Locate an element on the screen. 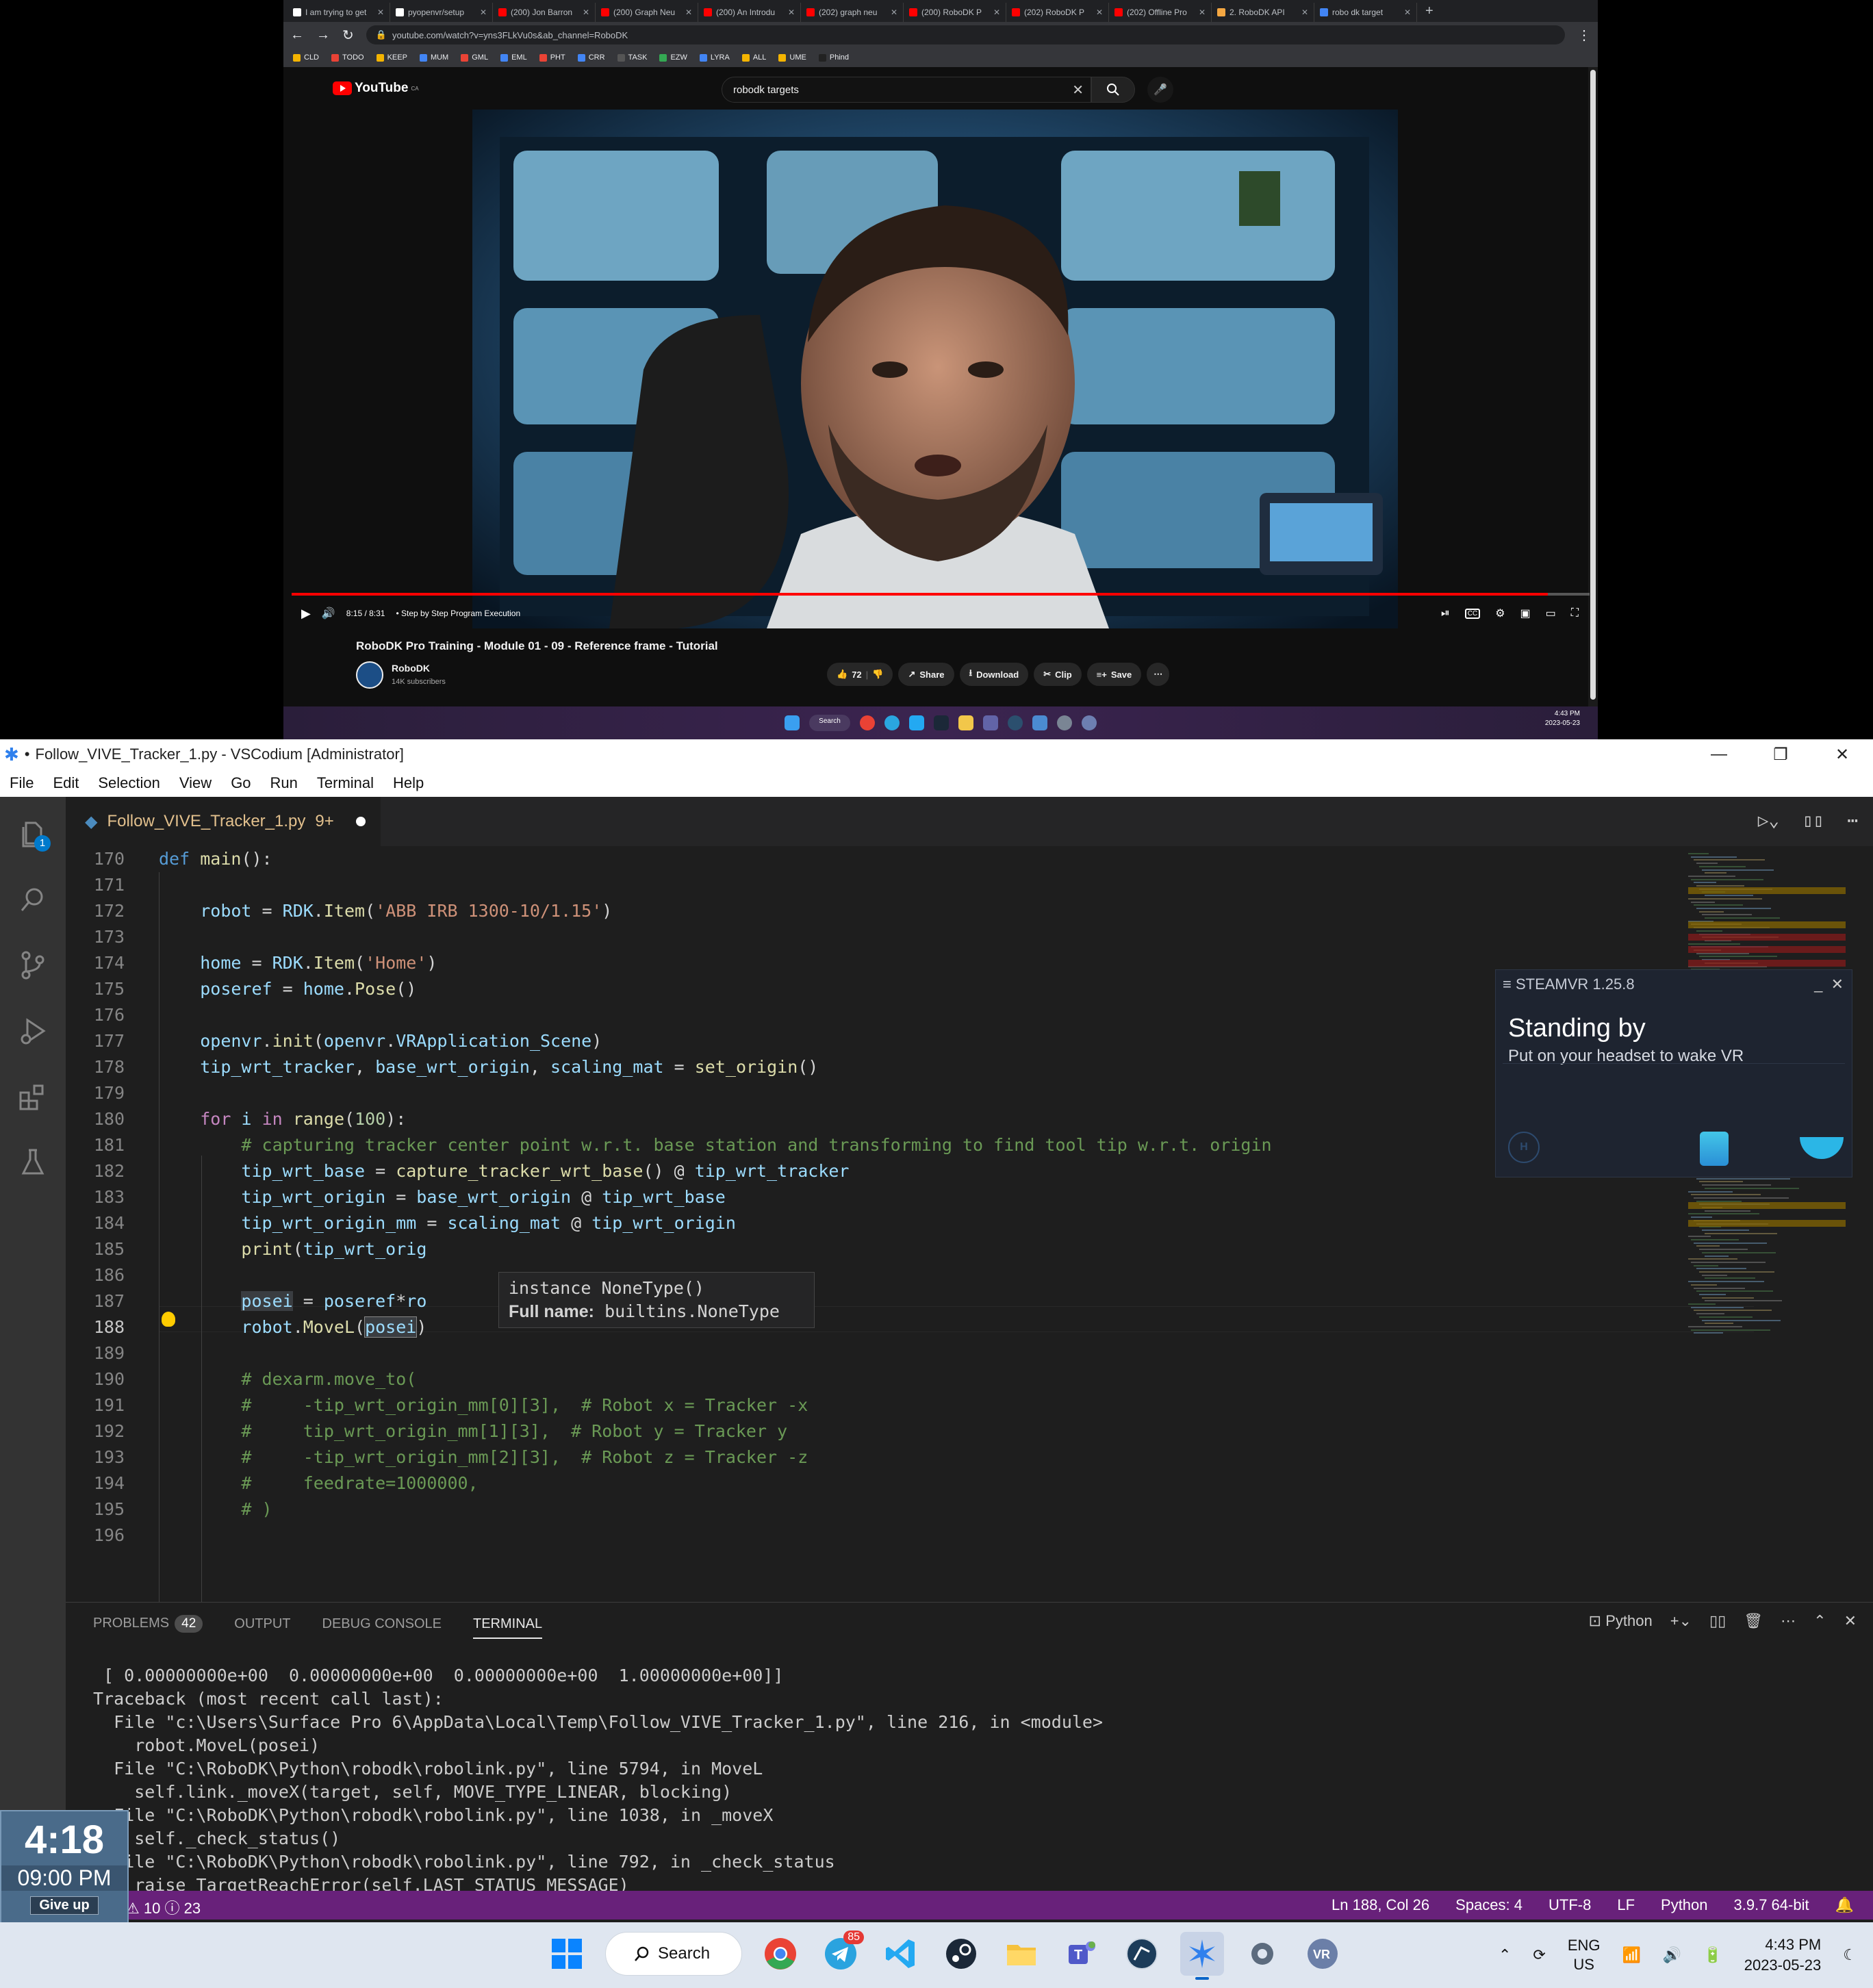 Image resolution: width=1873 pixels, height=1988 pixels. give-up-button: Give up is located at coordinates (65, 1905).